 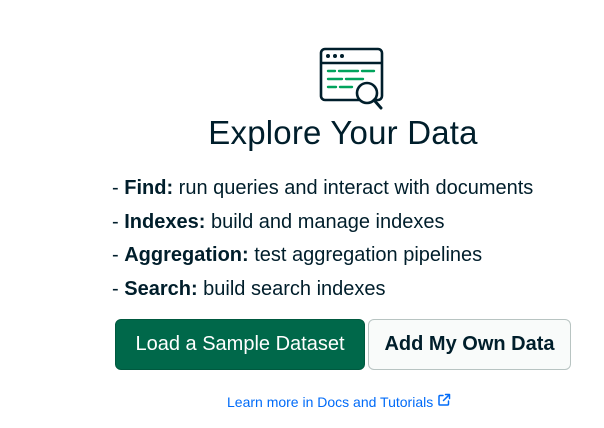 I want to click on feature-name: Aggregation:, so click(x=186, y=255).